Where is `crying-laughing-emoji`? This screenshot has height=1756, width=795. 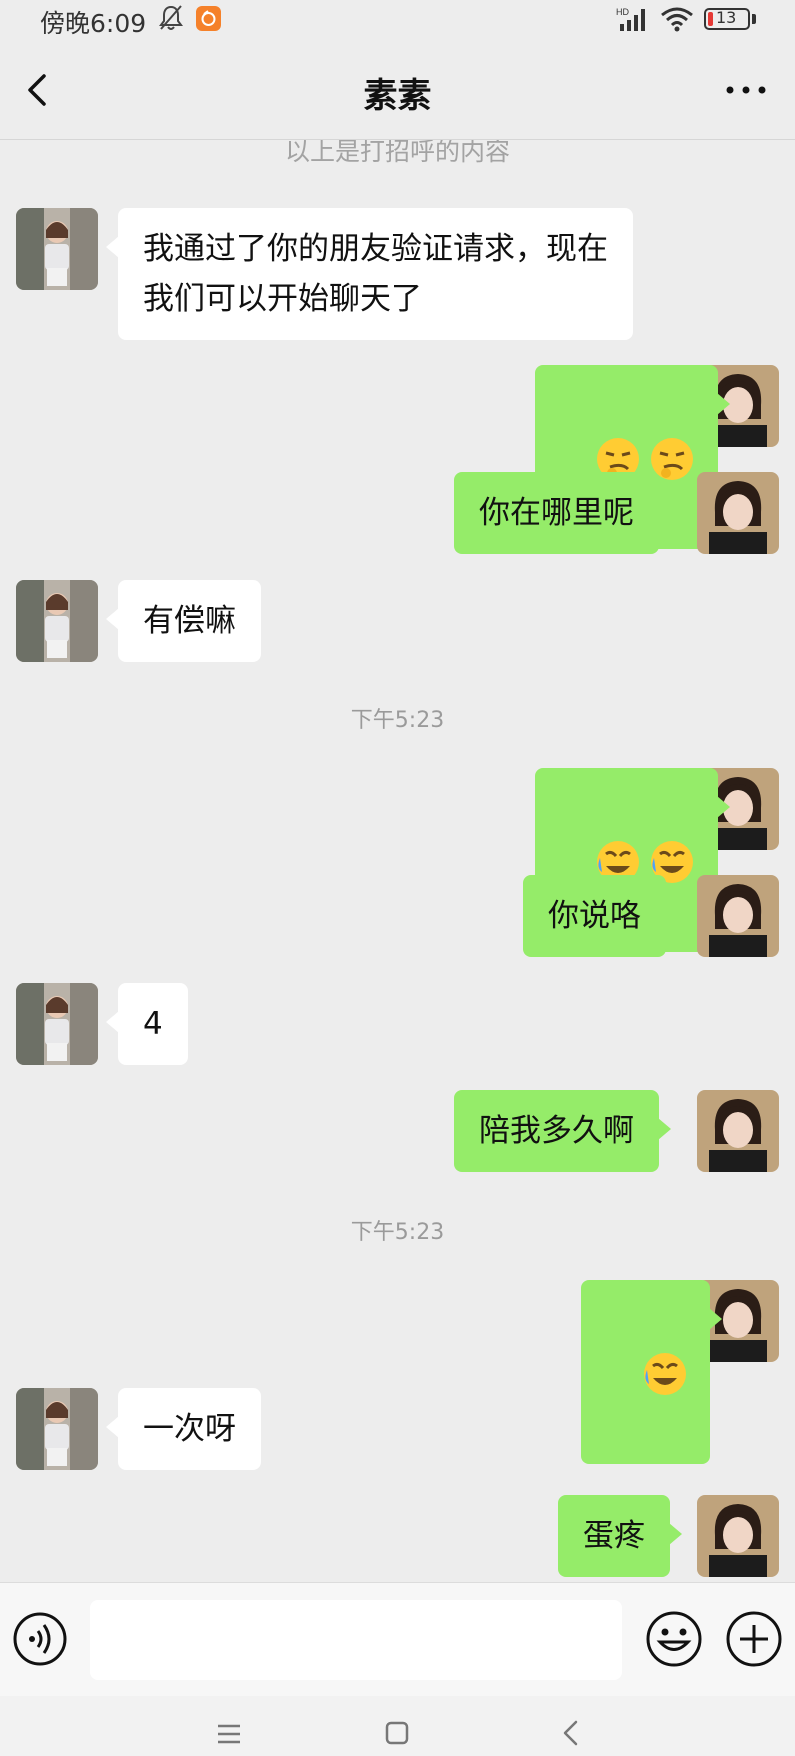
crying-laughing-emoji is located at coordinates (665, 1373).